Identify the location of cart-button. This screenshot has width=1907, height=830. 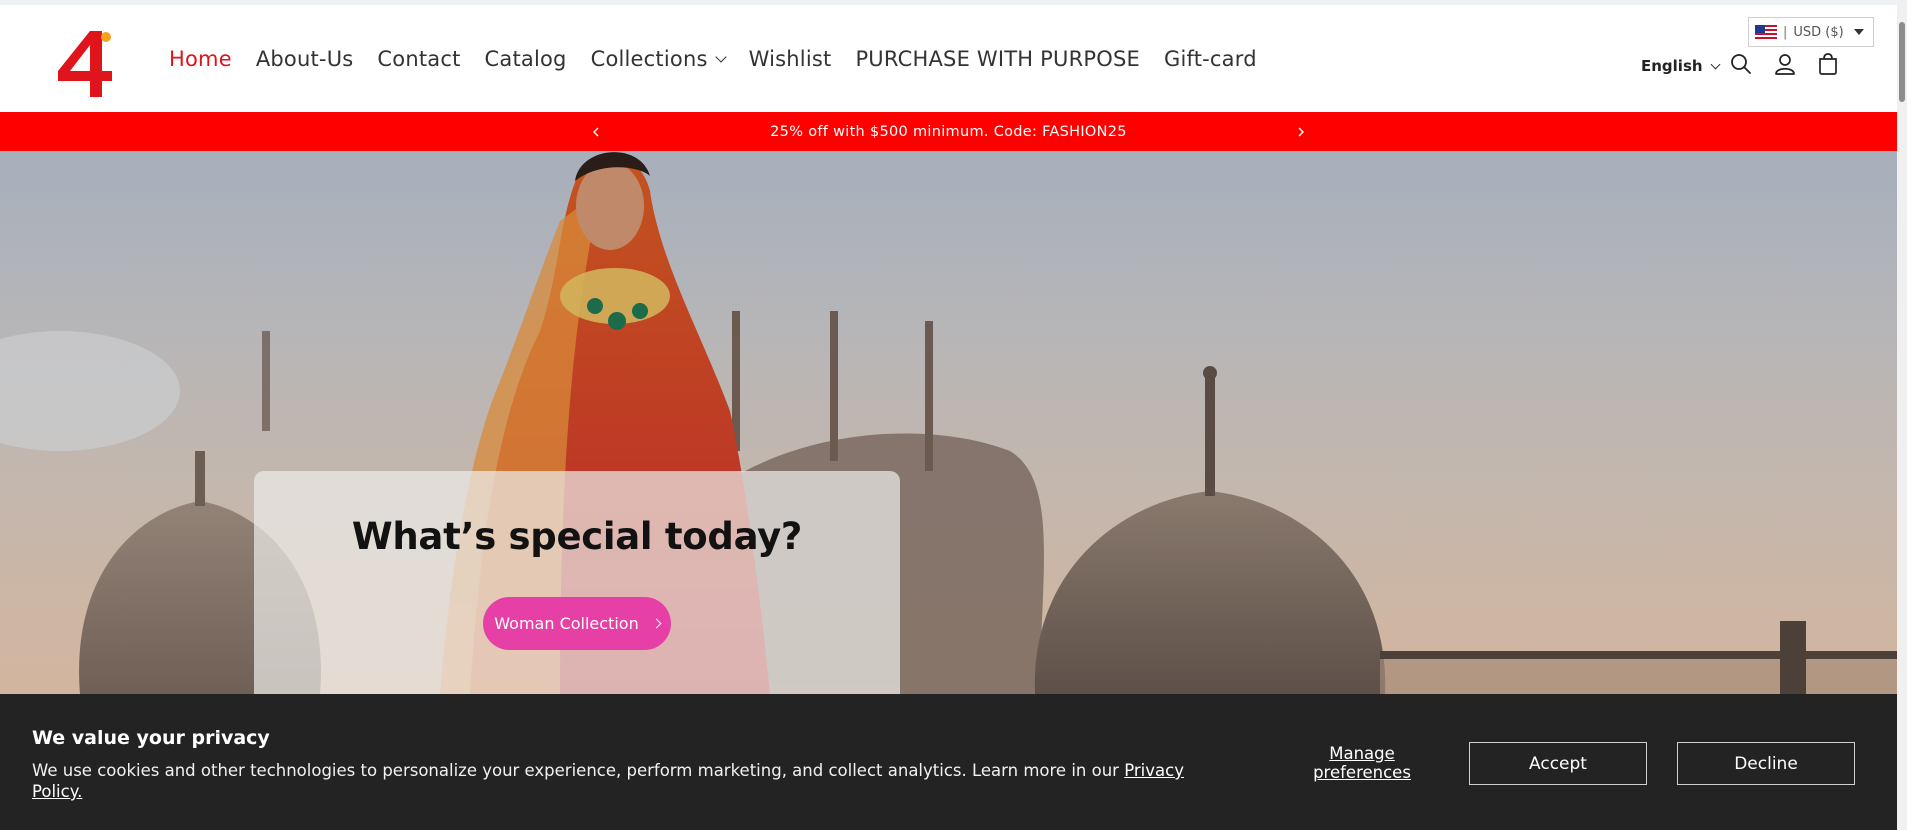
(1828, 64).